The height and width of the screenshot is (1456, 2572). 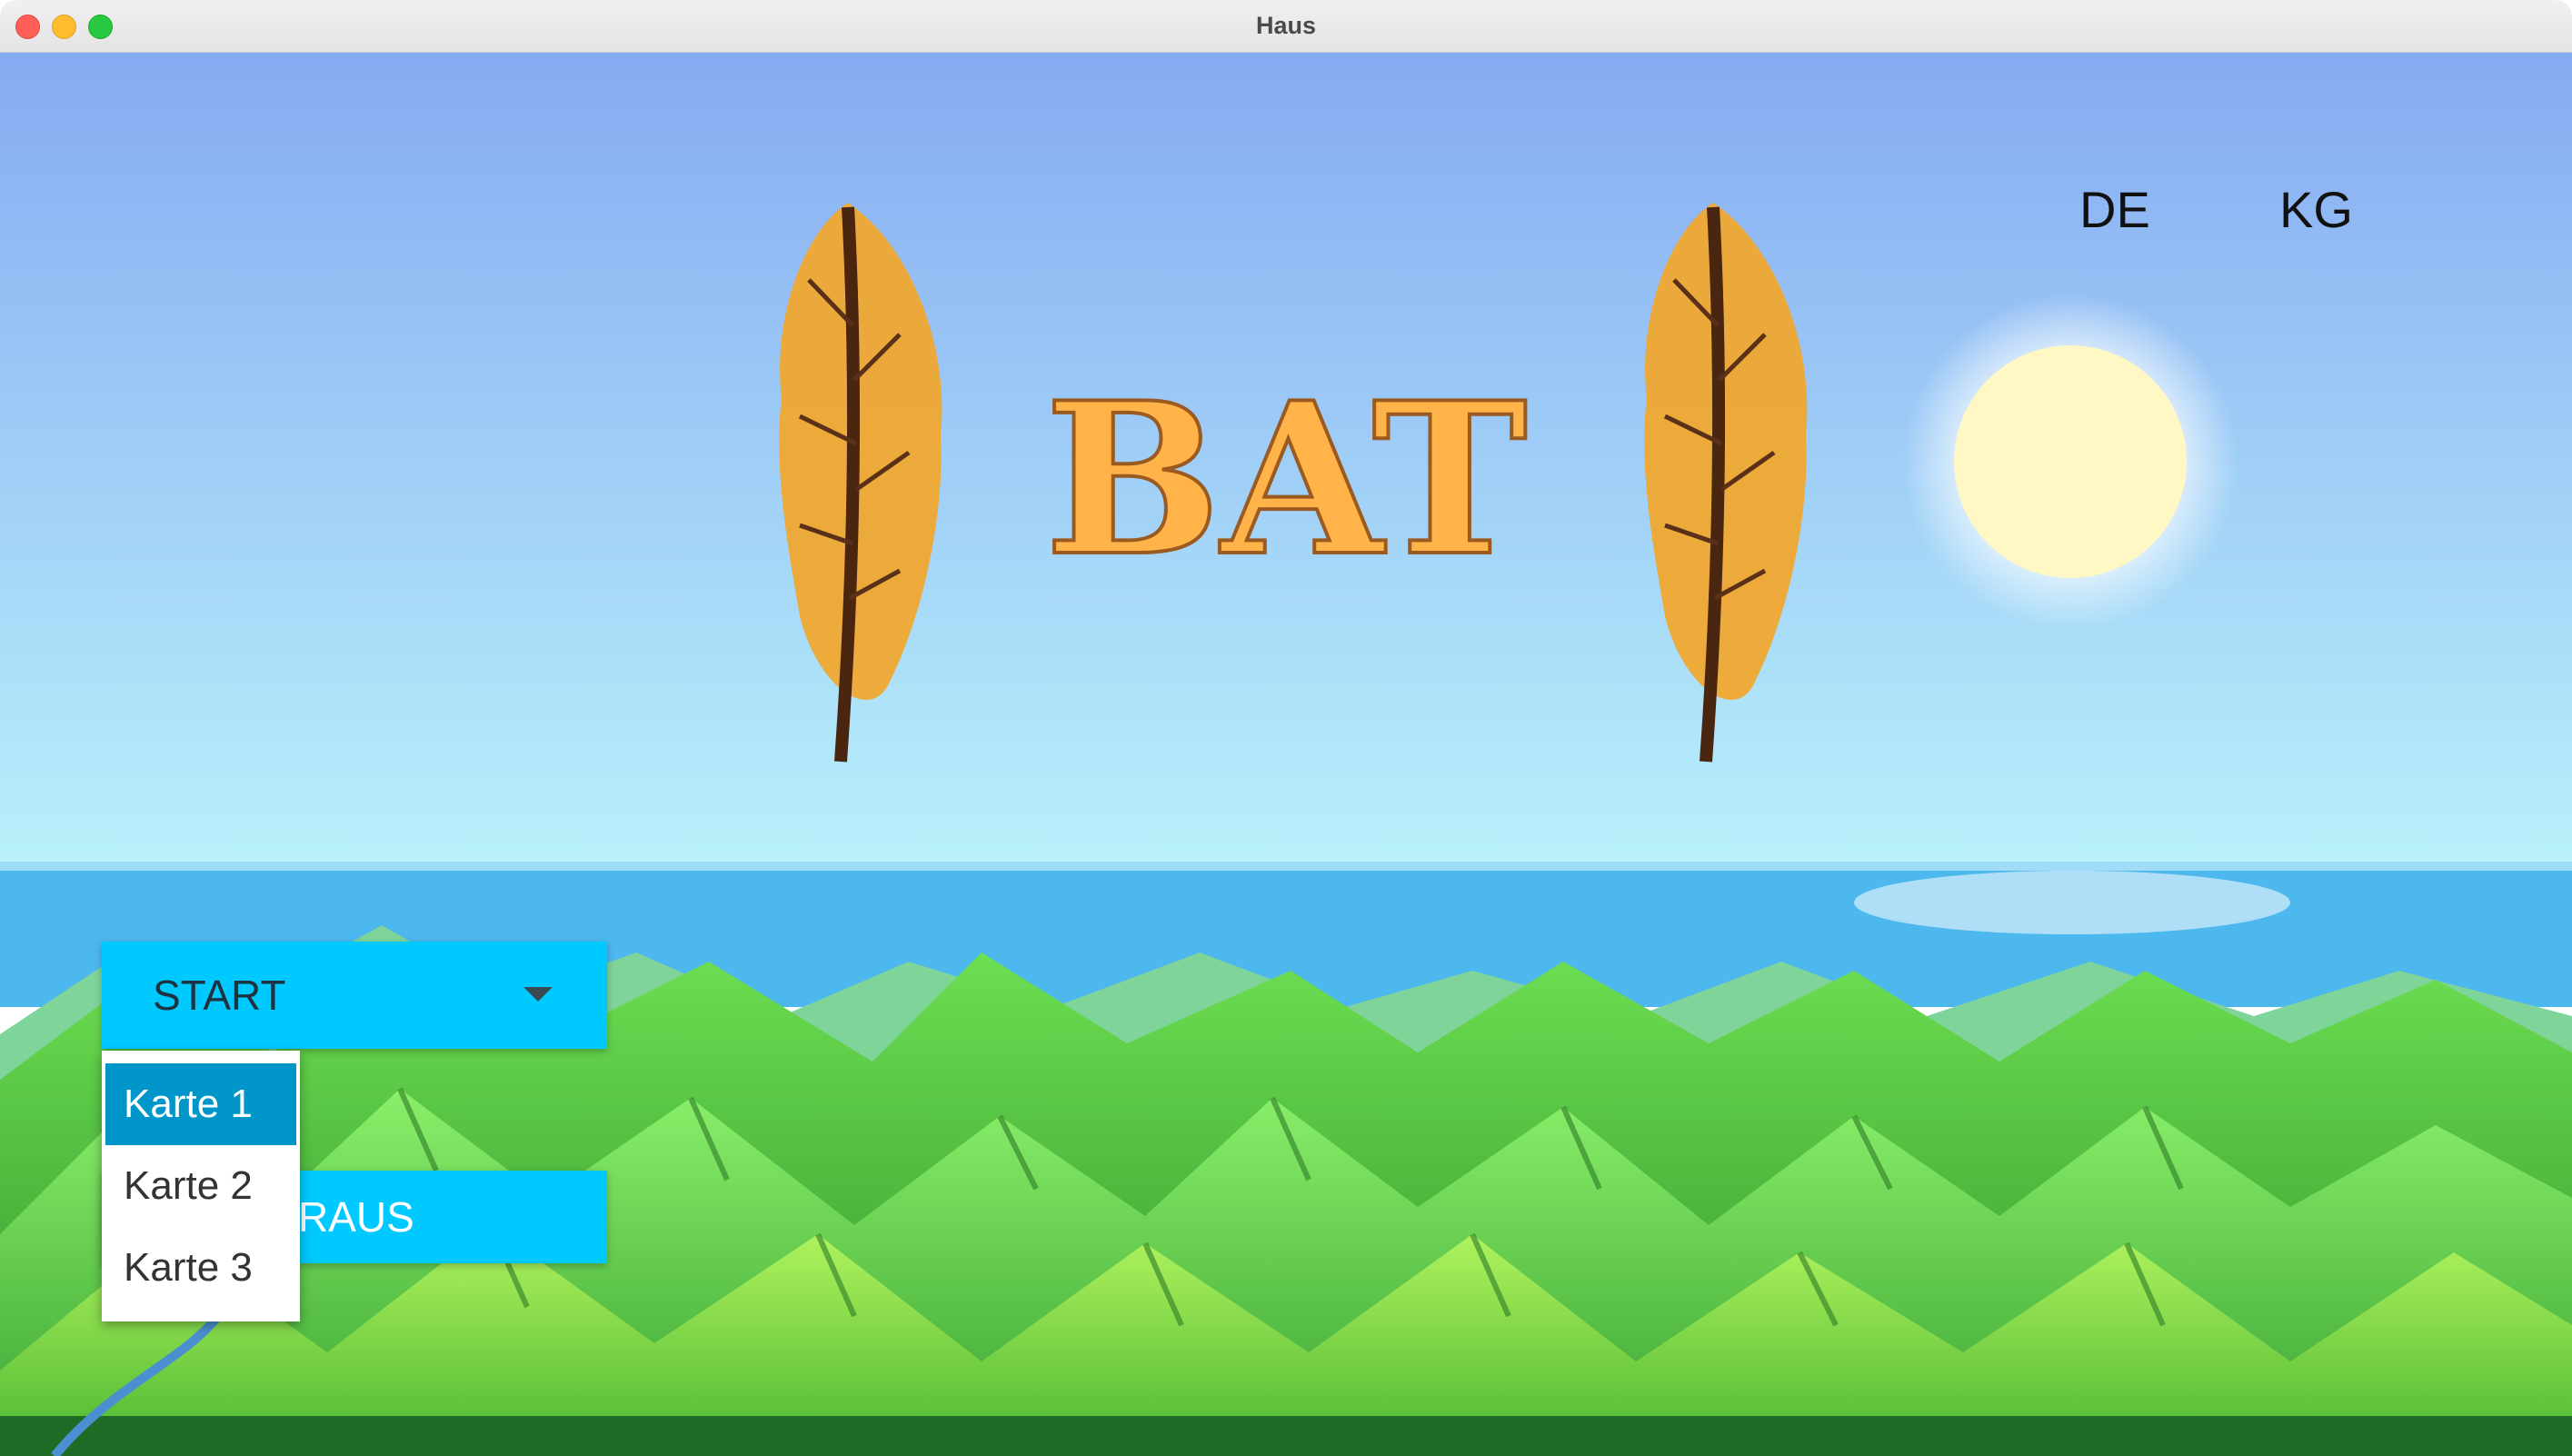 What do you see at coordinates (219, 996) in the screenshot?
I see `start-select-label: START` at bounding box center [219, 996].